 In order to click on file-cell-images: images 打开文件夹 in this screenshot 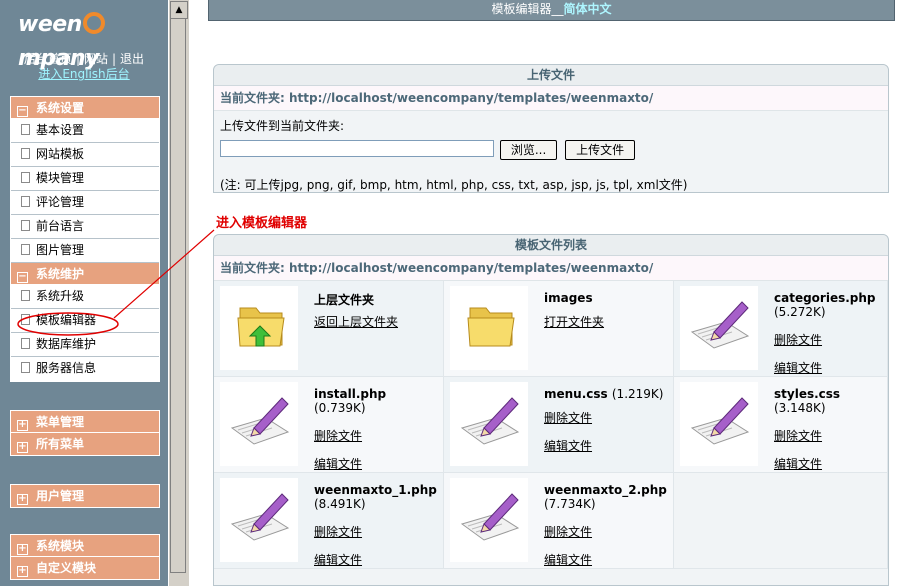, I will do `click(559, 329)`.